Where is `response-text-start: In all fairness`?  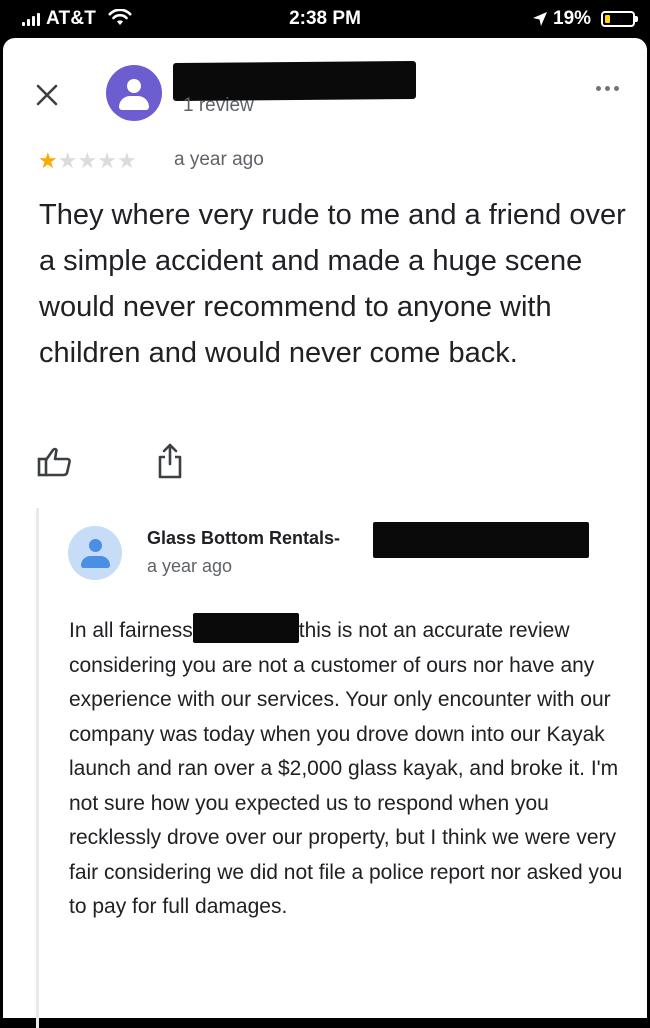 response-text-start: In all fairness is located at coordinates (131, 630).